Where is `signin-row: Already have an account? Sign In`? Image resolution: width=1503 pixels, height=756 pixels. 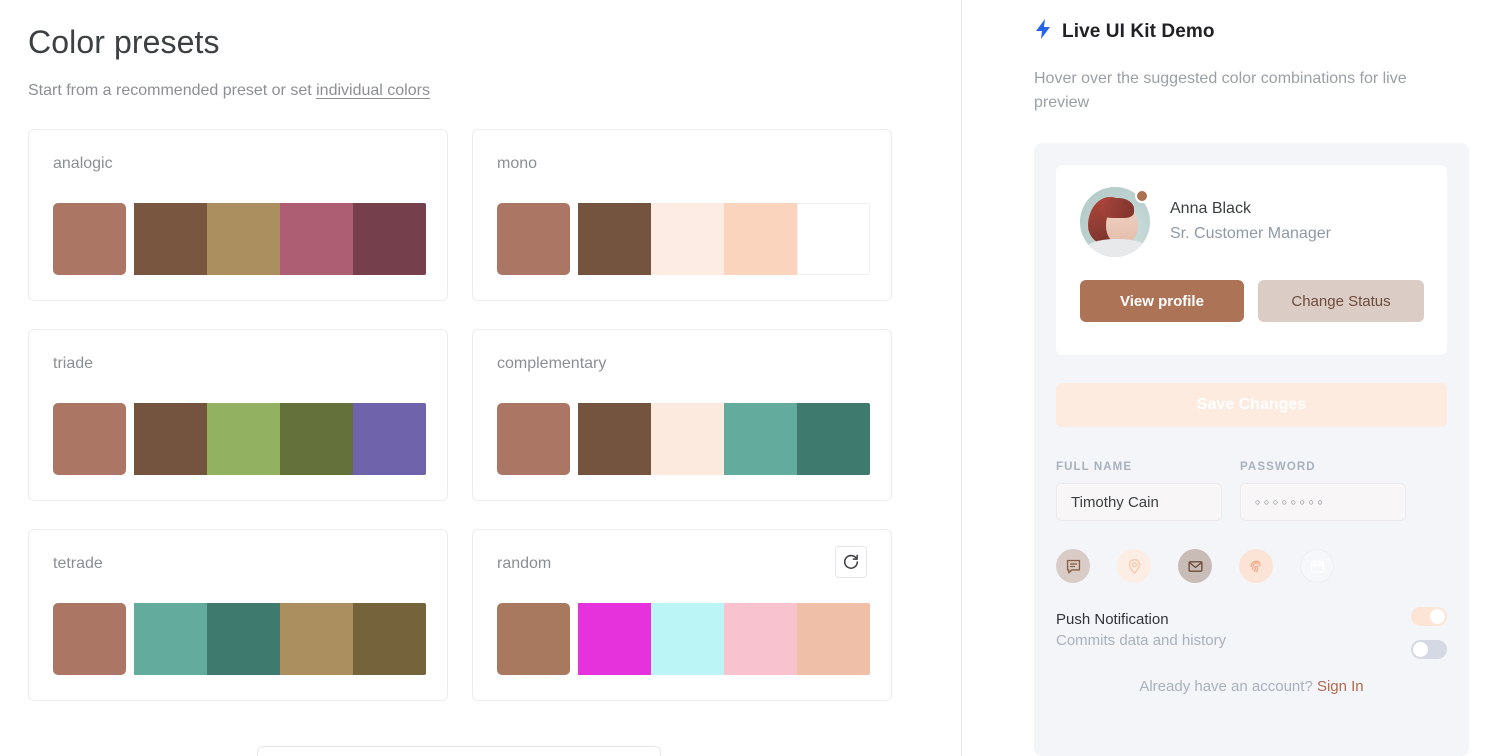
signin-row: Already have an account? Sign In is located at coordinates (1251, 686).